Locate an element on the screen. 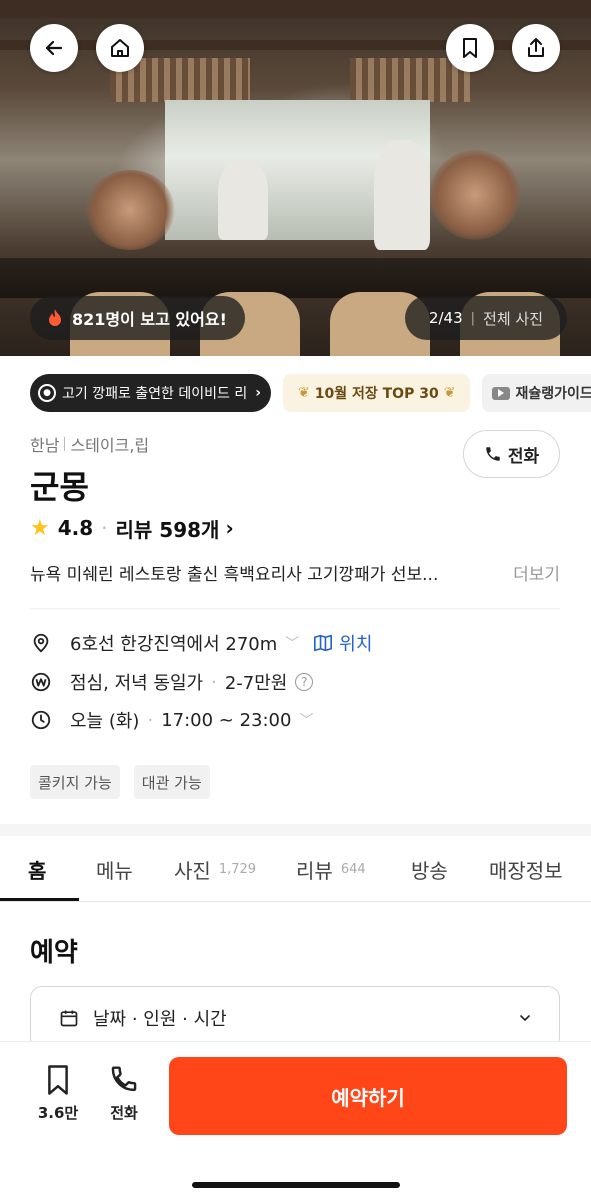  tab-label: 사진 is located at coordinates (192, 870).